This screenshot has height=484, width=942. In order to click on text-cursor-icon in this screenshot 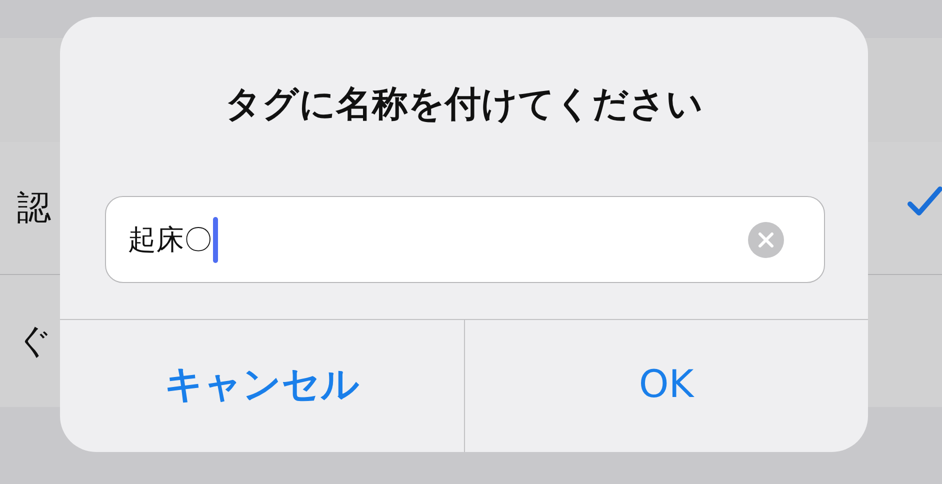, I will do `click(215, 239)`.